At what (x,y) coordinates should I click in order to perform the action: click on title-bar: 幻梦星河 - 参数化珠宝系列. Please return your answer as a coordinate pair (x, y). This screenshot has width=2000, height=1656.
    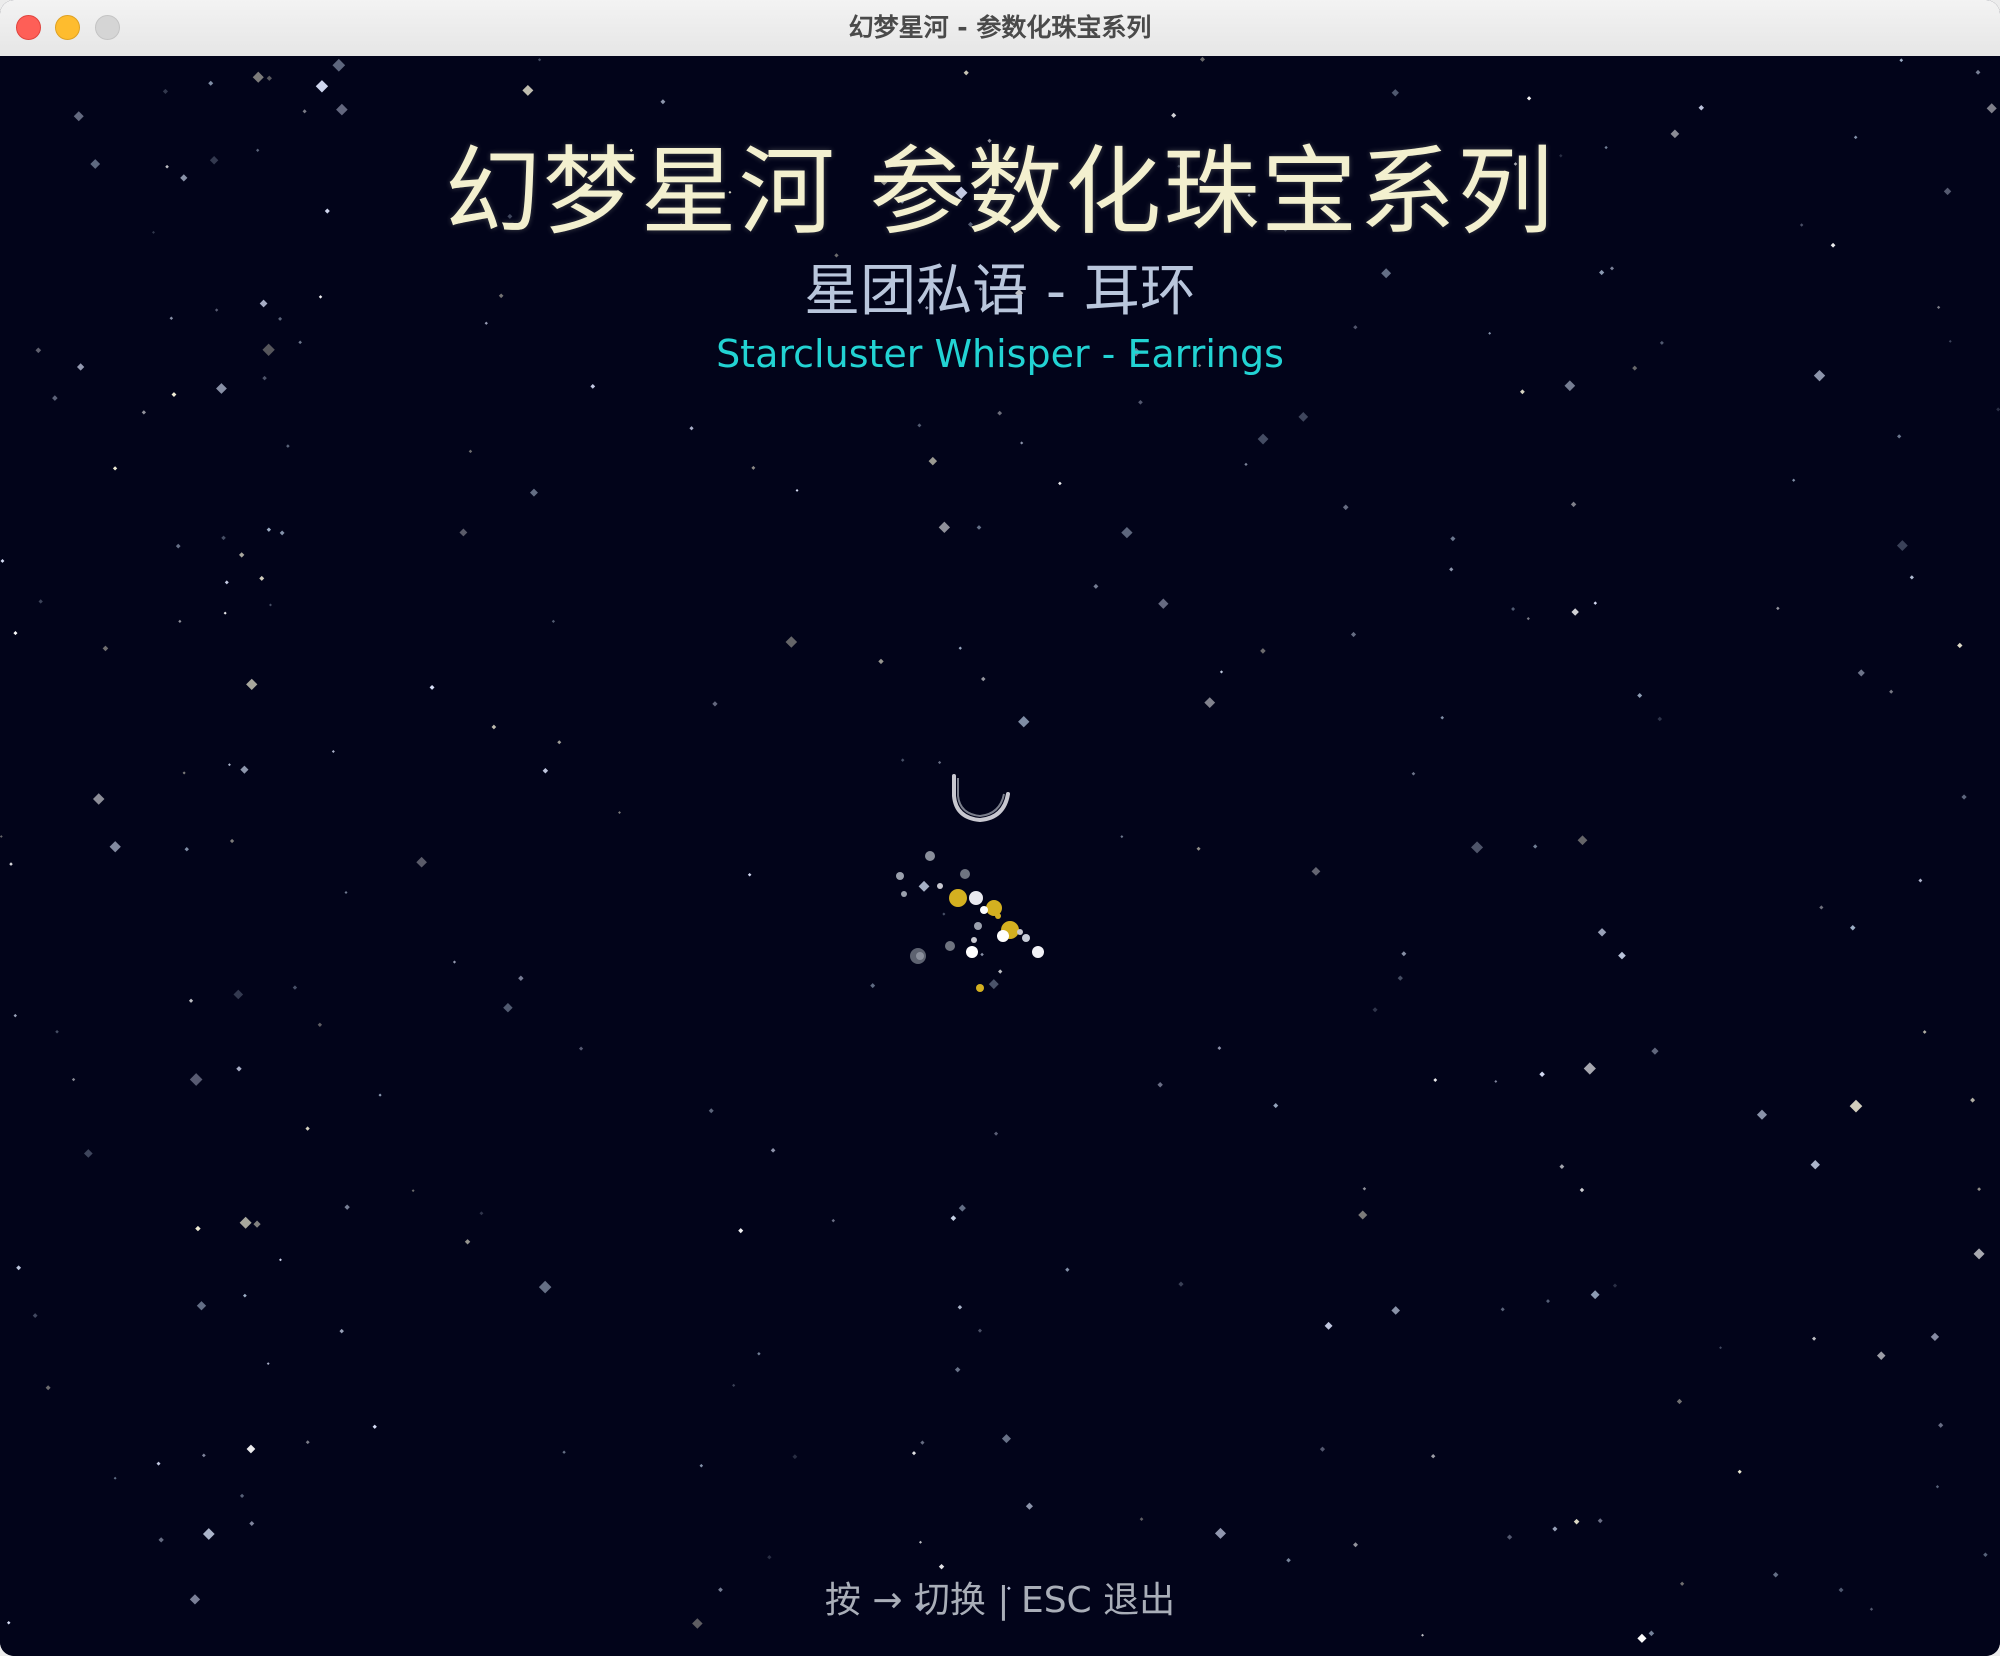
    Looking at the image, I should click on (1000, 28).